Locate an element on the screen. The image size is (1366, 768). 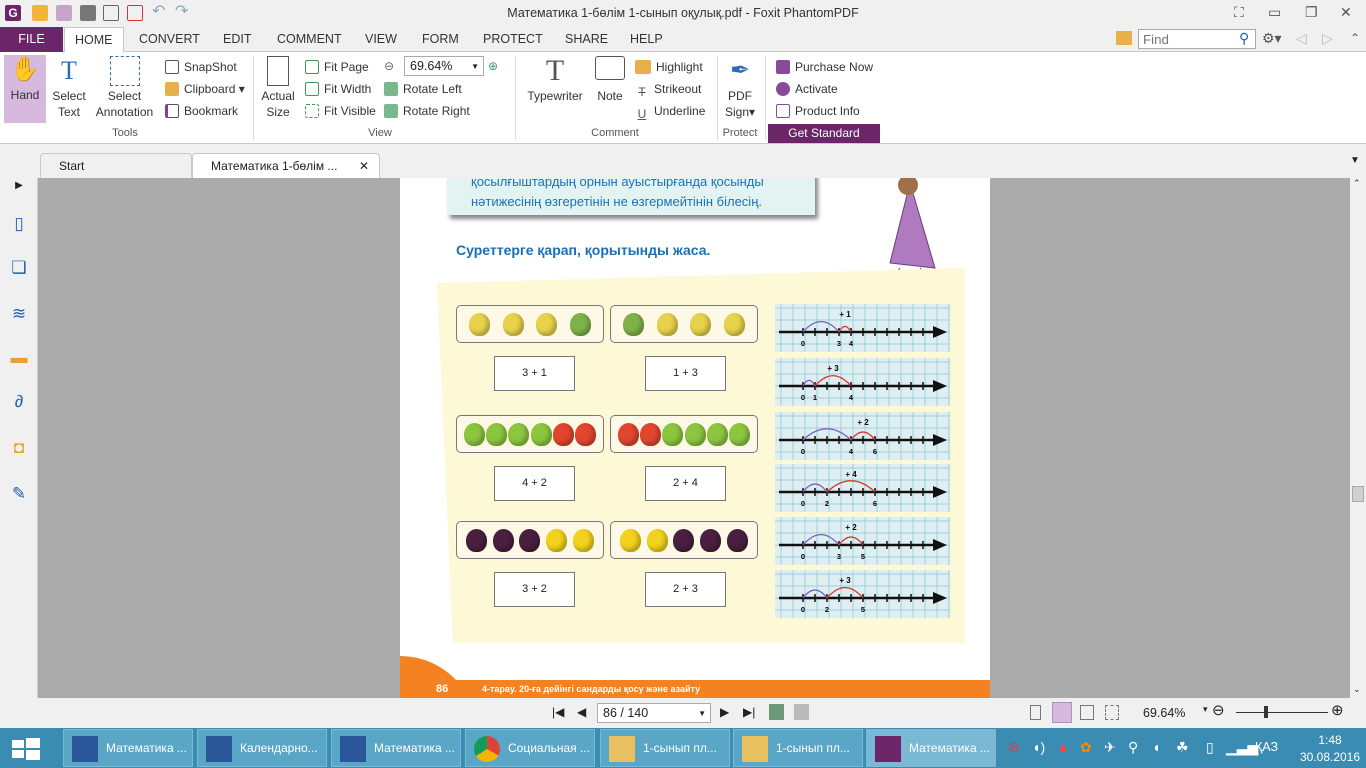
tab-list-icon: ▼ is located at coordinates (1355, 160).